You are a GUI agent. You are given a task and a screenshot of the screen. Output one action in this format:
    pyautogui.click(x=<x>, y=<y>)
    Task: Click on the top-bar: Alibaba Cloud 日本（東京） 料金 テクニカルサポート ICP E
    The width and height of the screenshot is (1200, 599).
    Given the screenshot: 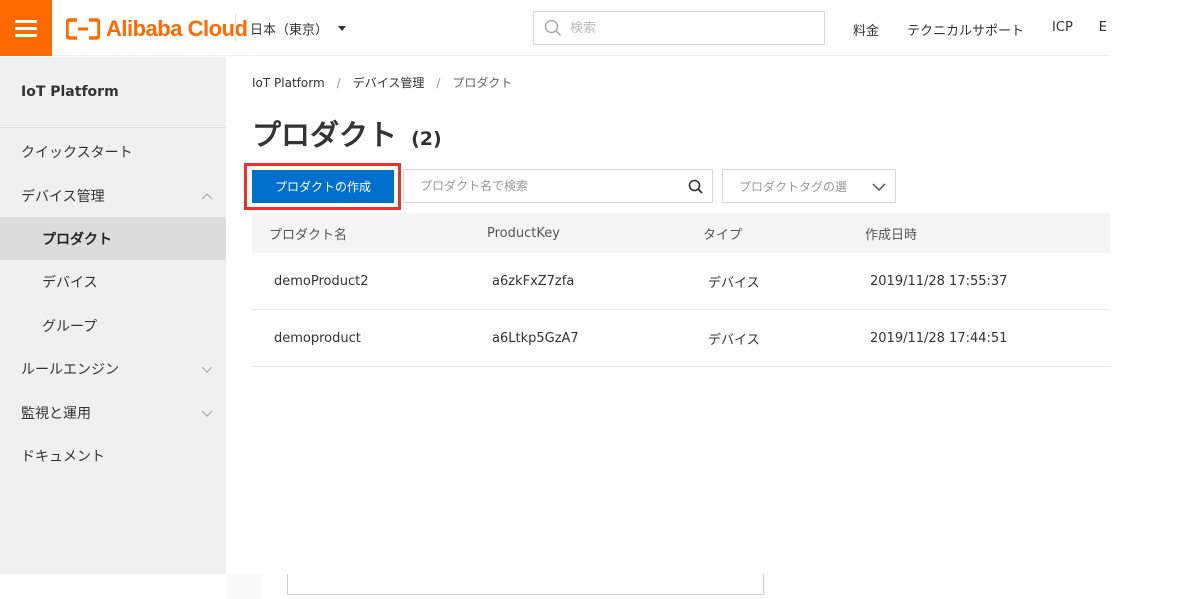 What is the action you would take?
    pyautogui.click(x=555, y=28)
    